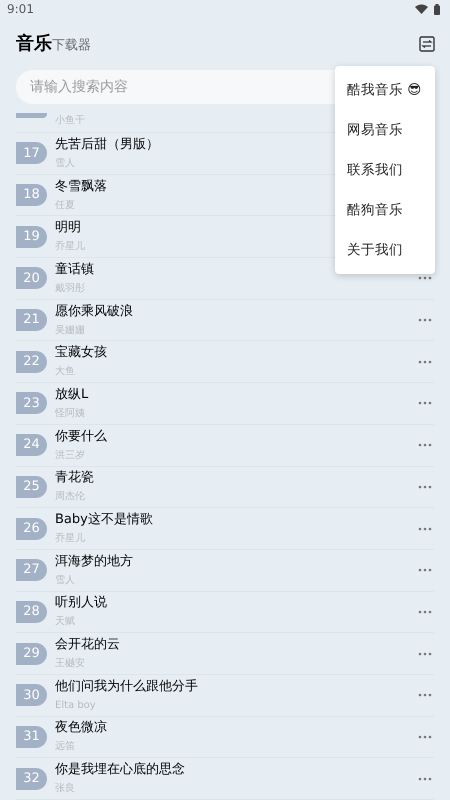 The height and width of the screenshot is (800, 450). What do you see at coordinates (126, 687) in the screenshot?
I see `song-title: 他们问我为什么跟他分手` at bounding box center [126, 687].